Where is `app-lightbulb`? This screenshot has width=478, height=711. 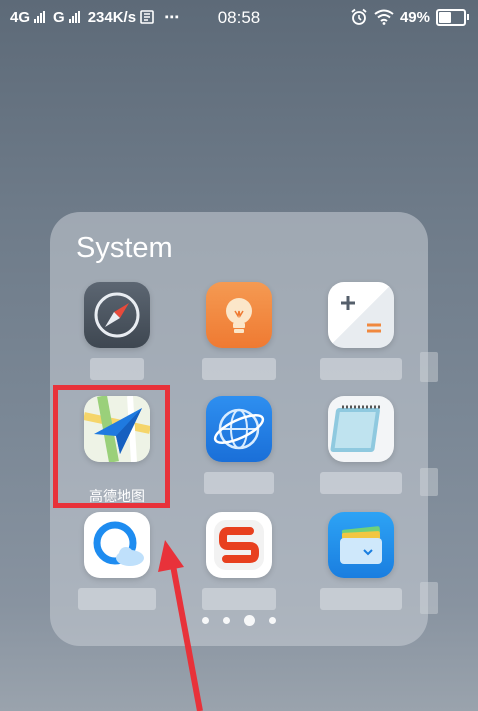 app-lightbulb is located at coordinates (239, 337).